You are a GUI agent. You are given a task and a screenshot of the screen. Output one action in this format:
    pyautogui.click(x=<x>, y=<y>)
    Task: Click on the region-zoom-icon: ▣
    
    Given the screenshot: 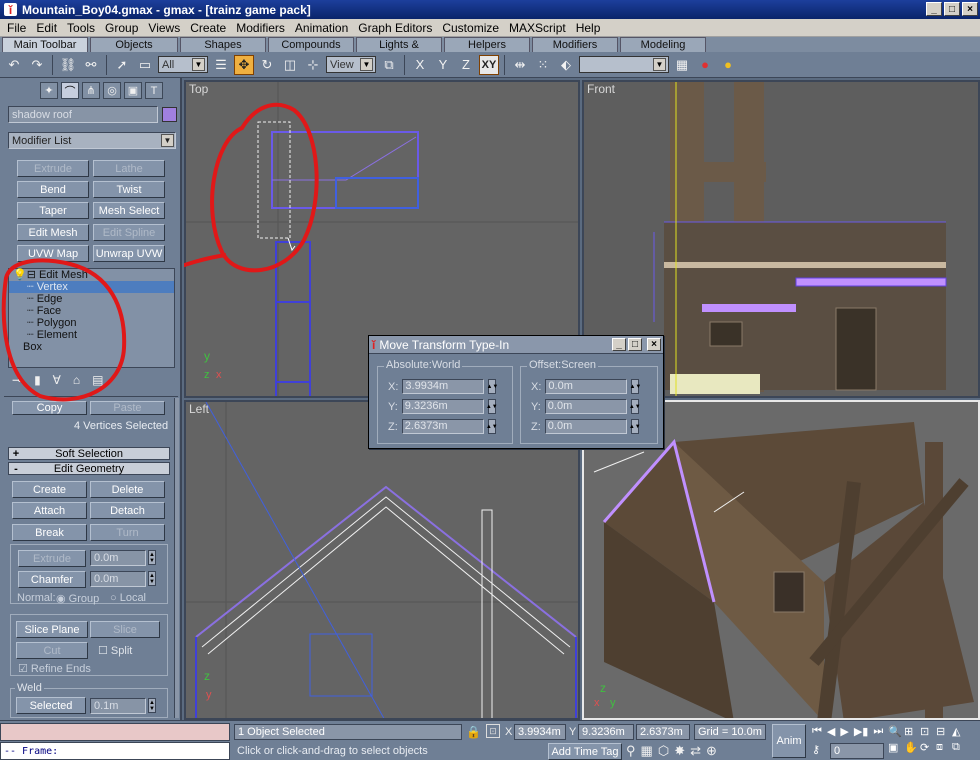 What is the action you would take?
    pyautogui.click(x=896, y=749)
    